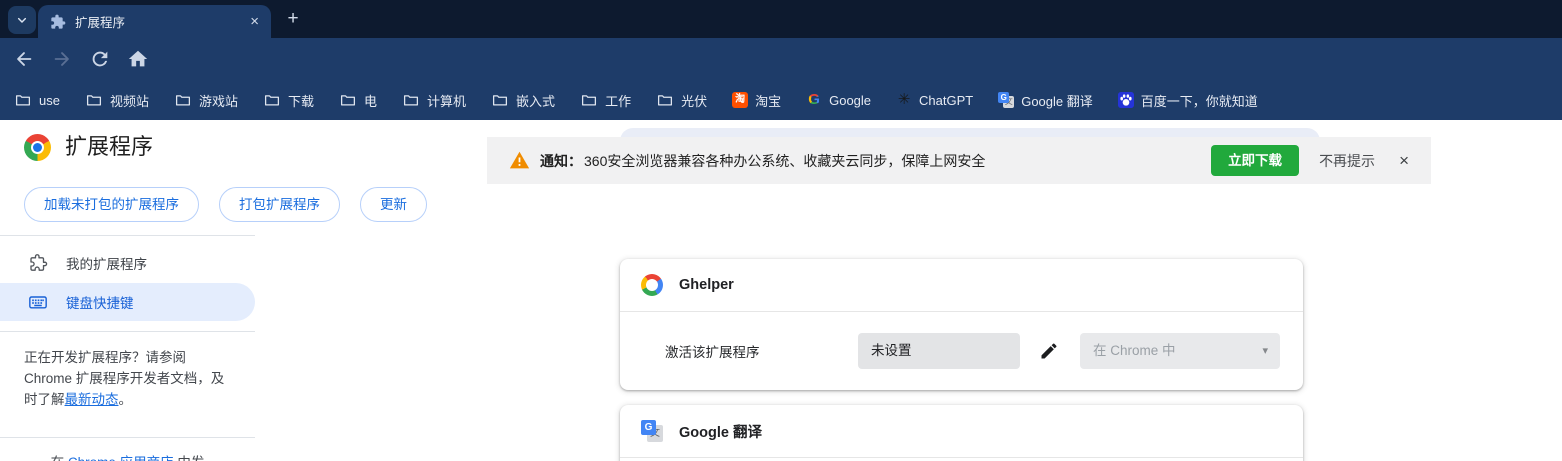 Image resolution: width=1562 pixels, height=461 pixels. Describe the element at coordinates (904, 100) in the screenshot. I see `chatgpt-icon` at that location.